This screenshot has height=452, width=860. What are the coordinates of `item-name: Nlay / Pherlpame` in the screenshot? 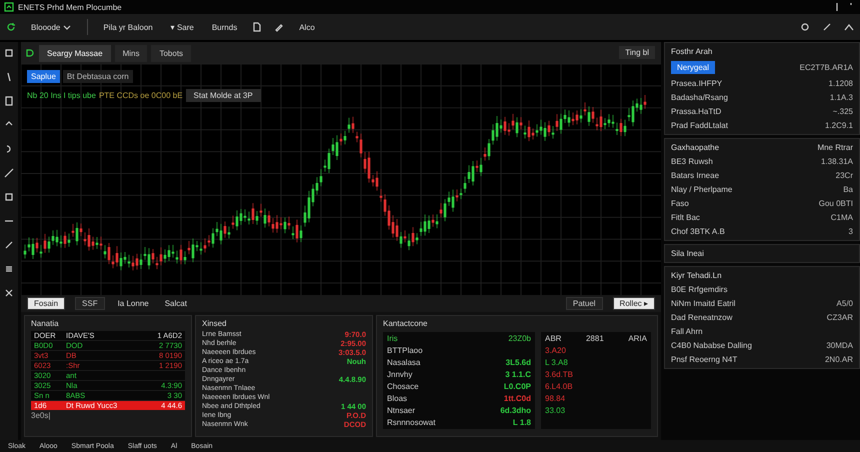 It's located at (701, 189).